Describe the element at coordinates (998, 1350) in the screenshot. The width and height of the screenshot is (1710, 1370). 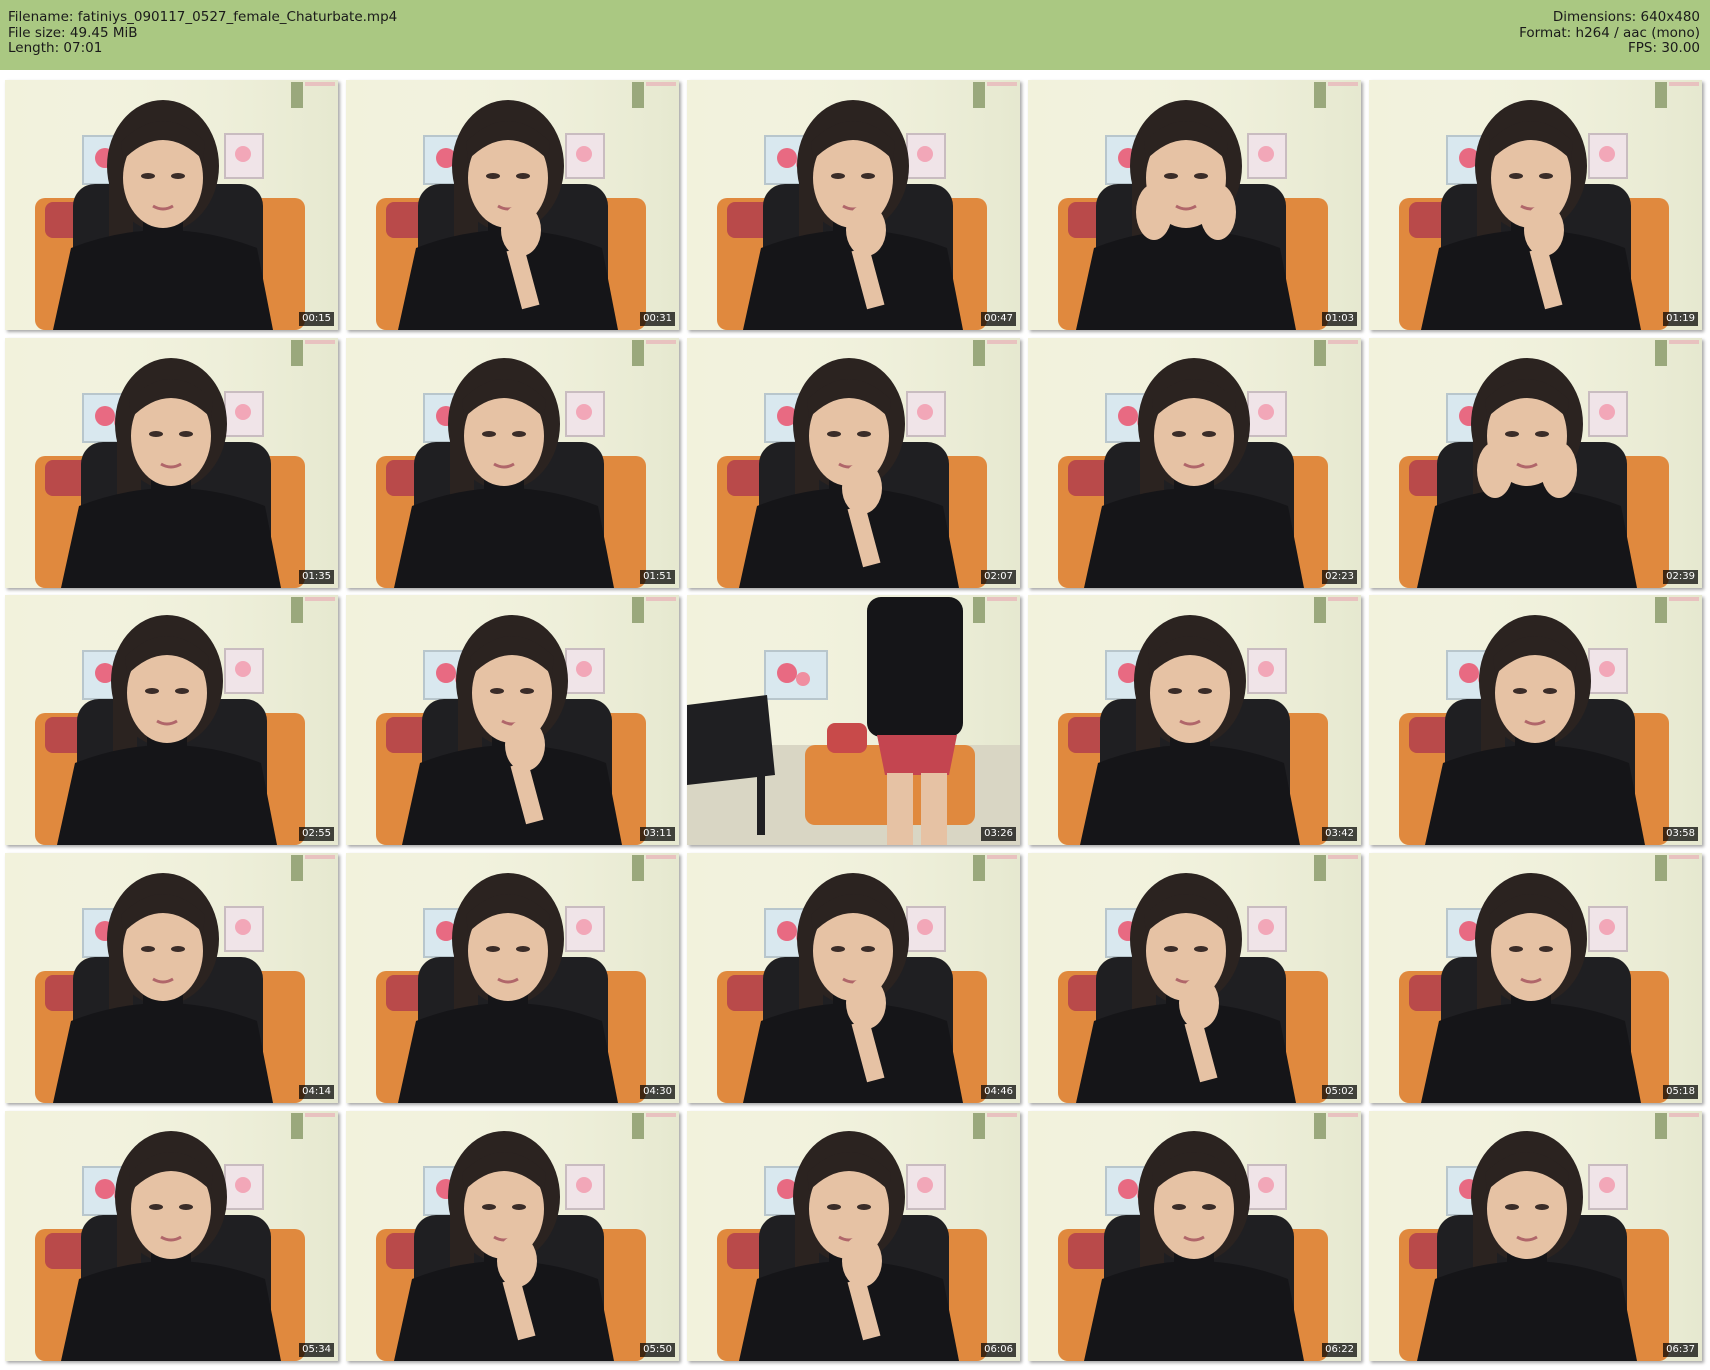
I see `thumbnail-timestamp: 06:06` at that location.